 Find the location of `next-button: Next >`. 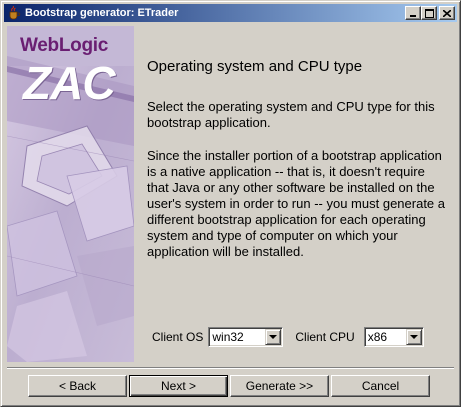

next-button: Next > is located at coordinates (178, 386).